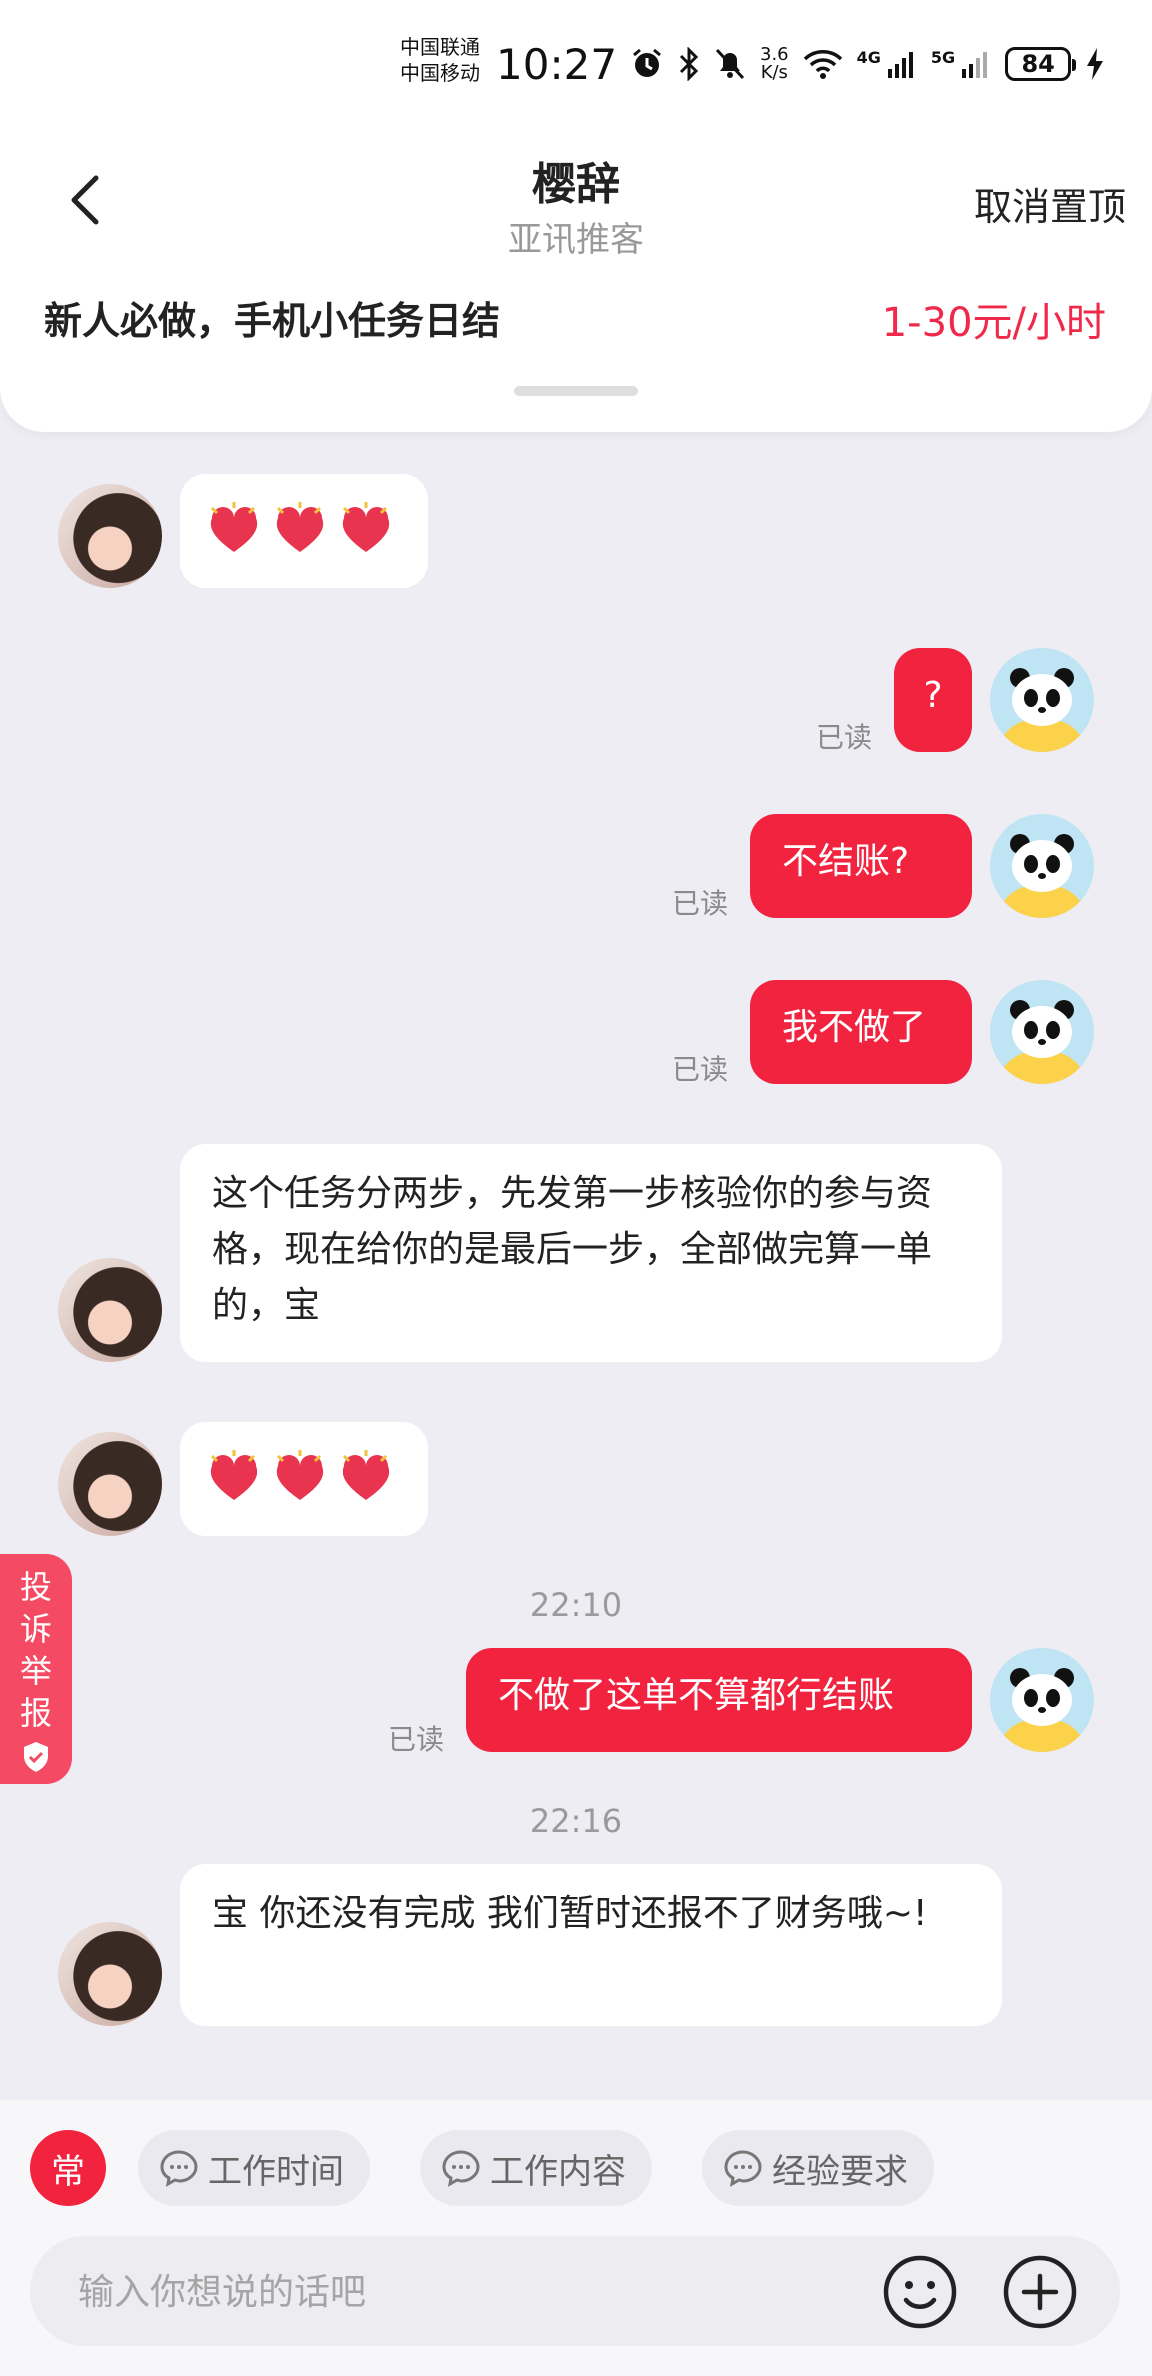 This screenshot has height=2376, width=1152. What do you see at coordinates (440, 73) in the screenshot?
I see `carrier-2: 中国移动` at bounding box center [440, 73].